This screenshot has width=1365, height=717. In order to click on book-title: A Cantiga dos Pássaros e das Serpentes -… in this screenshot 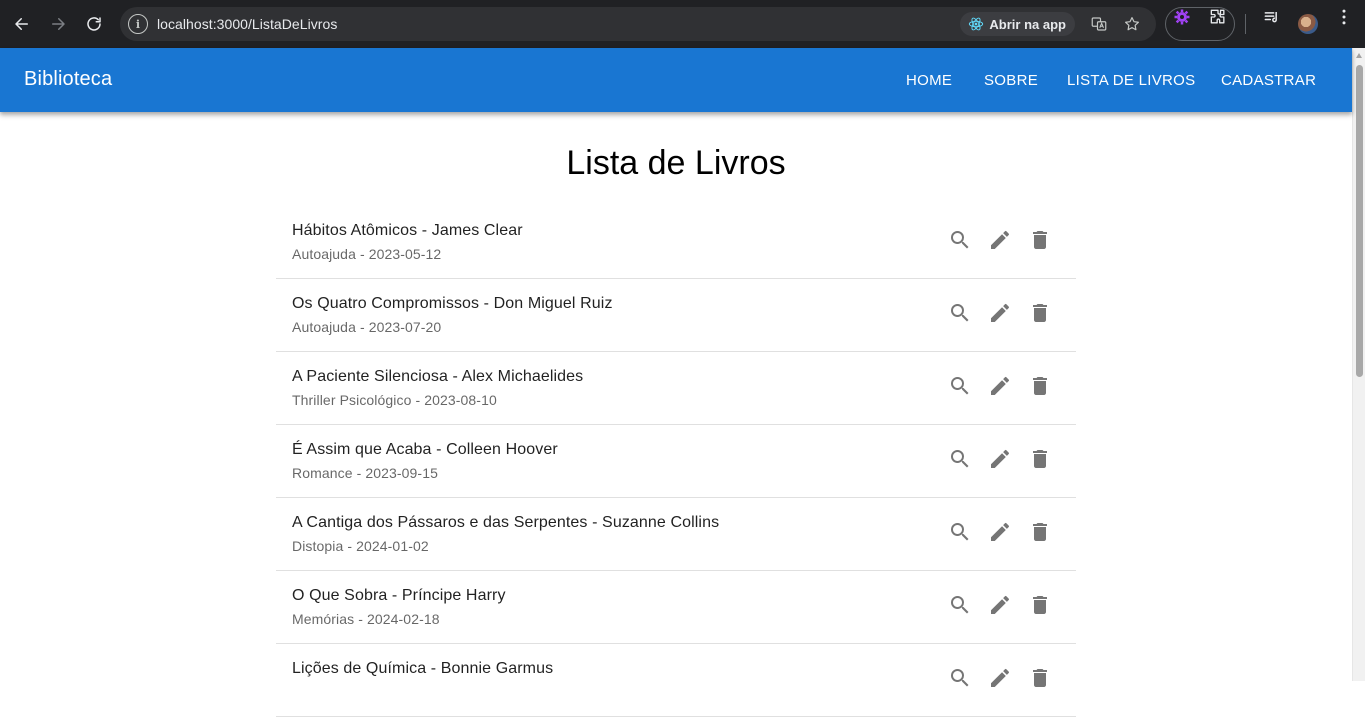, I will do `click(506, 522)`.